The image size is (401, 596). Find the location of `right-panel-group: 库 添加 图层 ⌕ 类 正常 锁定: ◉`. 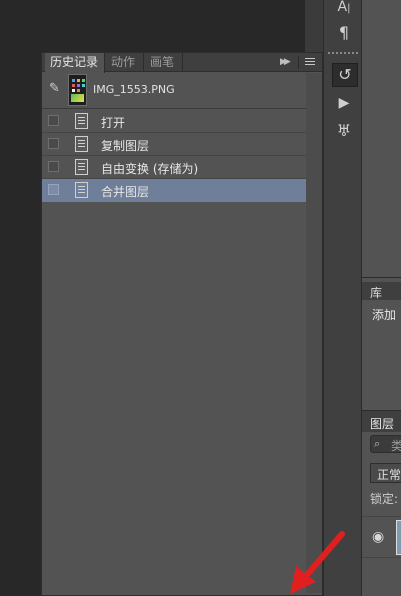

right-panel-group: 库 添加 图层 ⌕ 类 正常 锁定: ◉ is located at coordinates (381, 298).